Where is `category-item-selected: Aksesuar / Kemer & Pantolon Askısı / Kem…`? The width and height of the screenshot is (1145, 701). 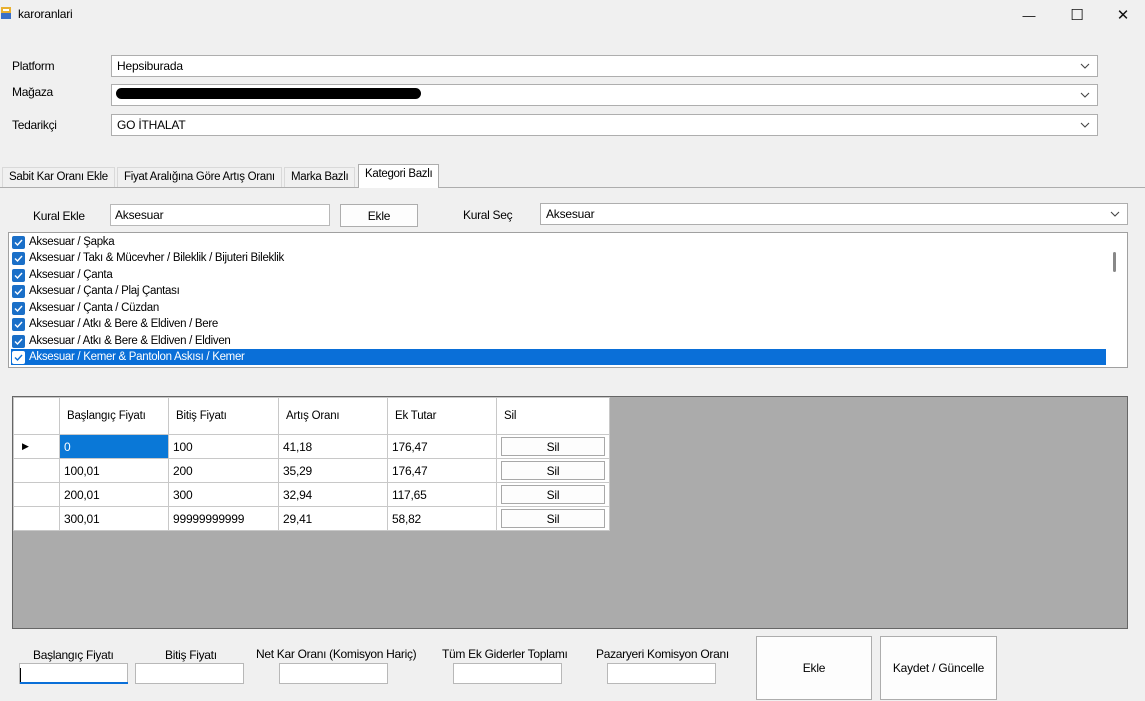 category-item-selected: Aksesuar / Kemer & Pantolon Askısı / Kem… is located at coordinates (558, 357).